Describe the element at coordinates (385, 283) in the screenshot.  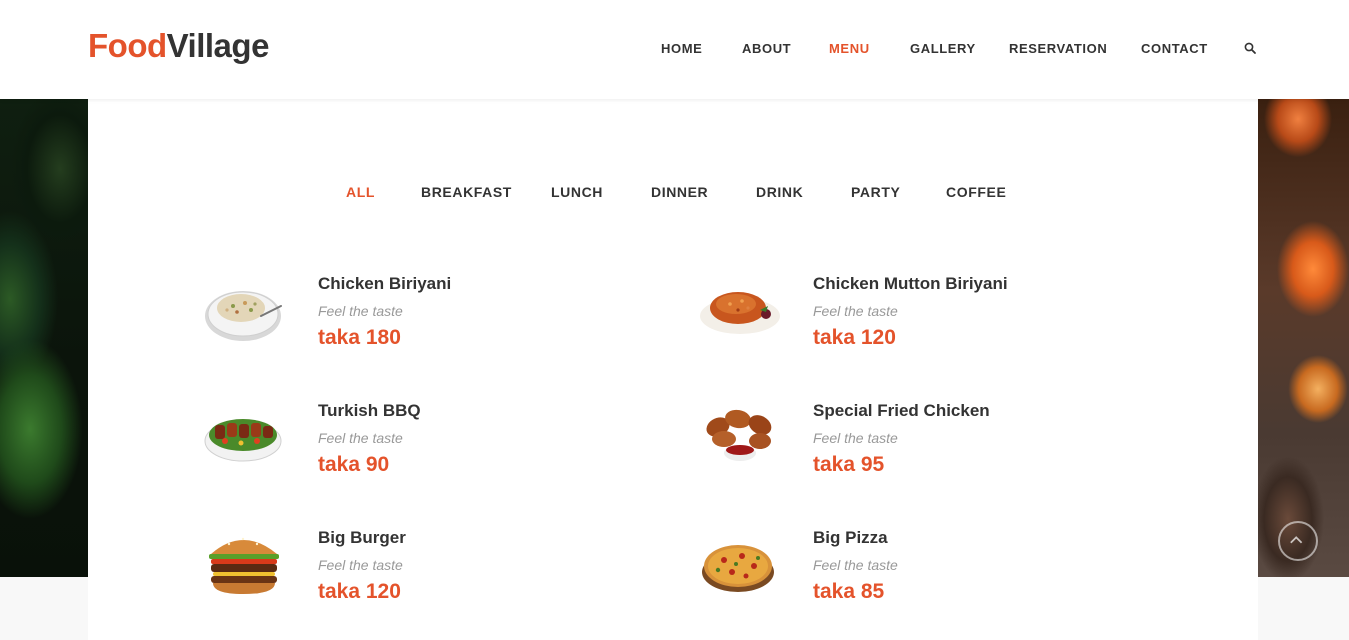
I see `item-name: Chicken Biriyani` at that location.